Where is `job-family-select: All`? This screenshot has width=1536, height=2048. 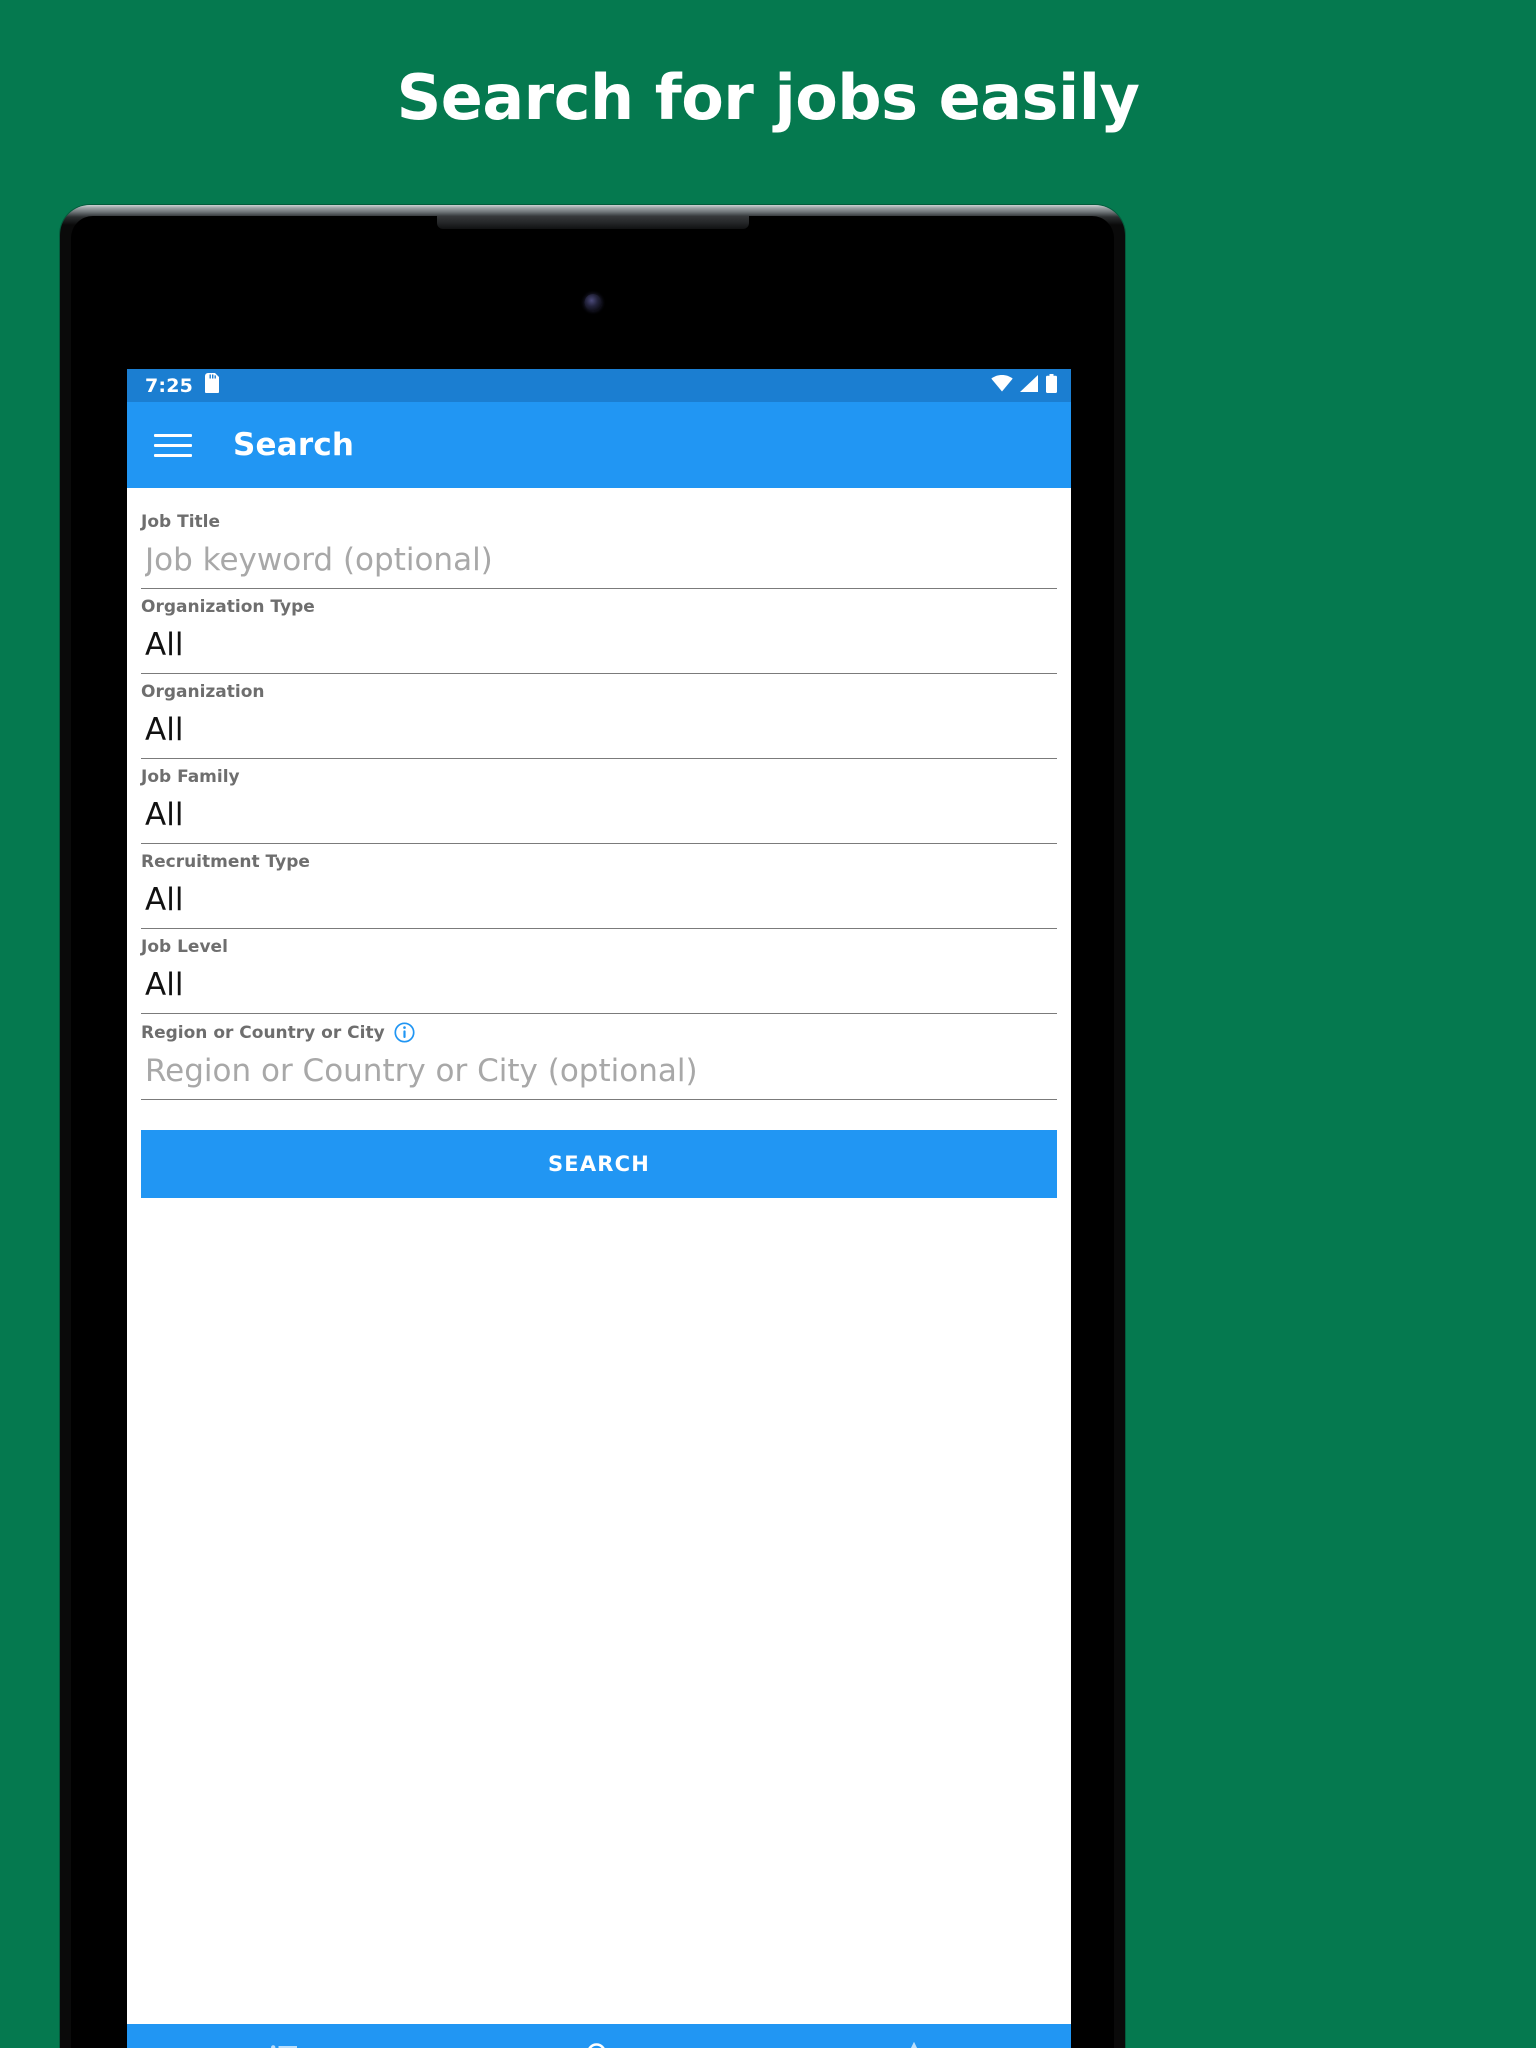 job-family-select: All is located at coordinates (599, 817).